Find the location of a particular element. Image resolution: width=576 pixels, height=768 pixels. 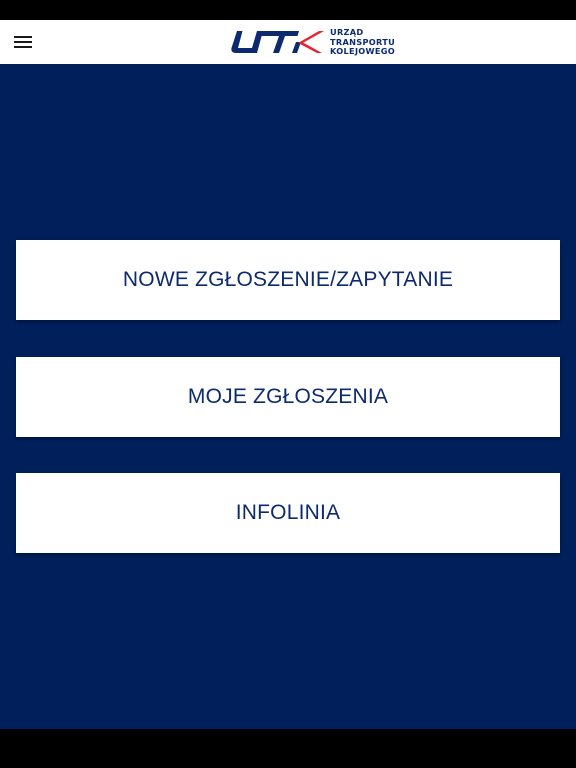

status-bar is located at coordinates (288, 10).